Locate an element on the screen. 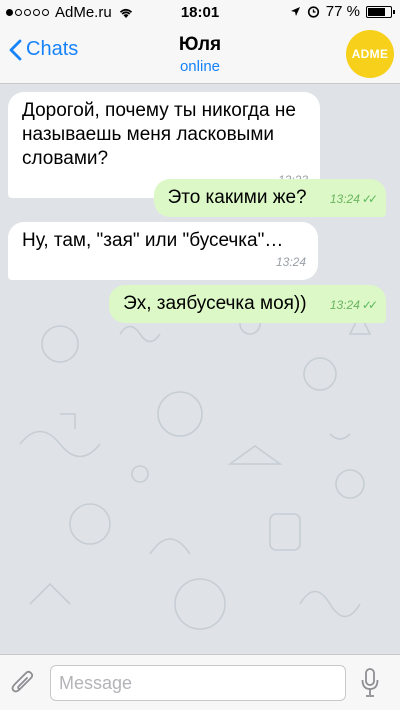 The height and width of the screenshot is (710, 400). status-right: 77 % is located at coordinates (342, 11).